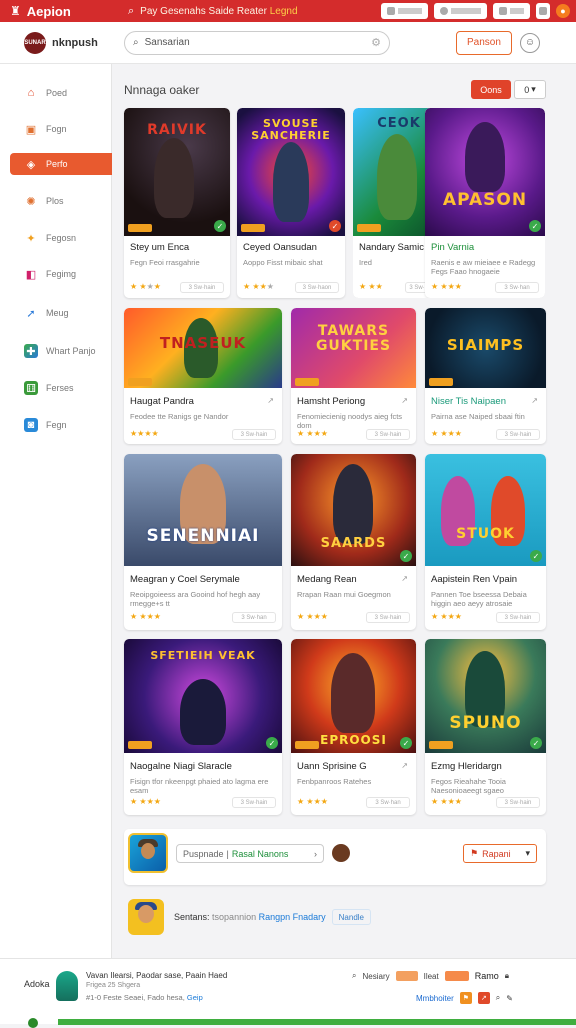 The height and width of the screenshot is (1028, 576). I want to click on sort-value: 0, so click(527, 89).